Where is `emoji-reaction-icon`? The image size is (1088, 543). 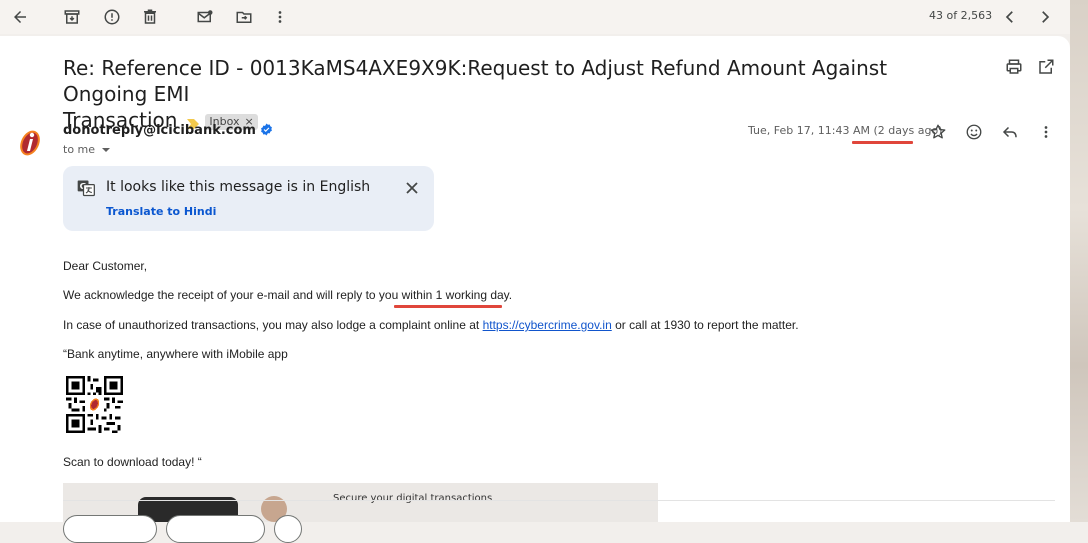
emoji-reaction-icon is located at coordinates (974, 132).